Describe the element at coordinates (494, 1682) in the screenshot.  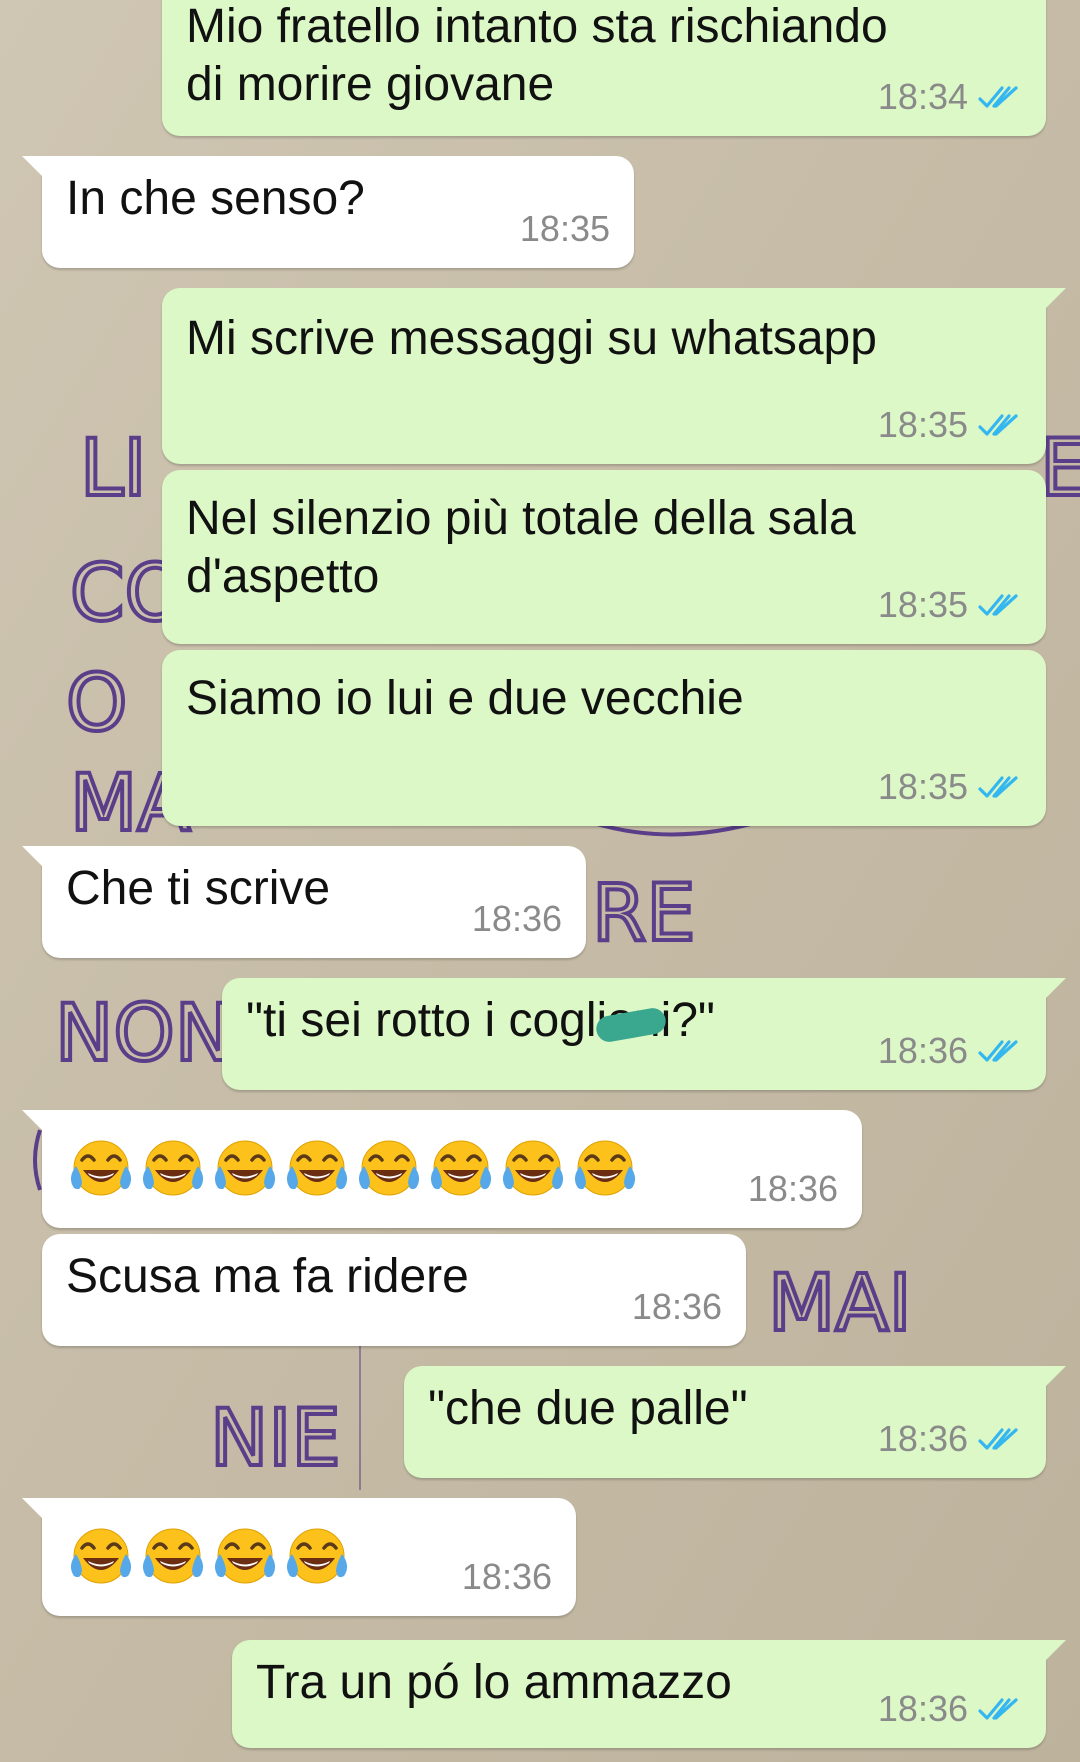
I see `message-text: Tra un pó lo ammazzo` at that location.